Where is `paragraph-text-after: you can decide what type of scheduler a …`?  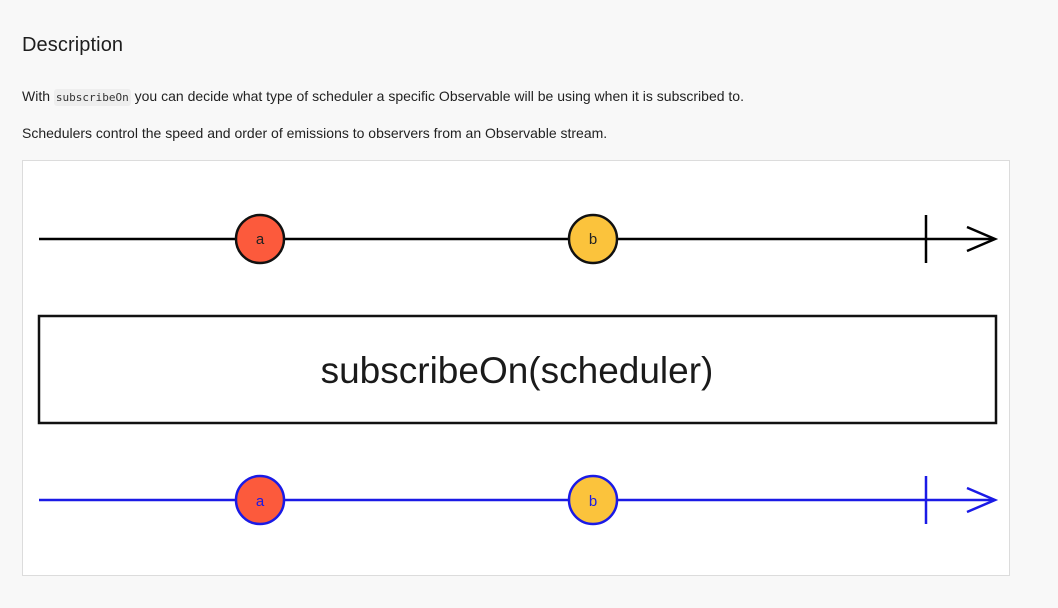 paragraph-text-after: you can decide what type of scheduler a … is located at coordinates (437, 96).